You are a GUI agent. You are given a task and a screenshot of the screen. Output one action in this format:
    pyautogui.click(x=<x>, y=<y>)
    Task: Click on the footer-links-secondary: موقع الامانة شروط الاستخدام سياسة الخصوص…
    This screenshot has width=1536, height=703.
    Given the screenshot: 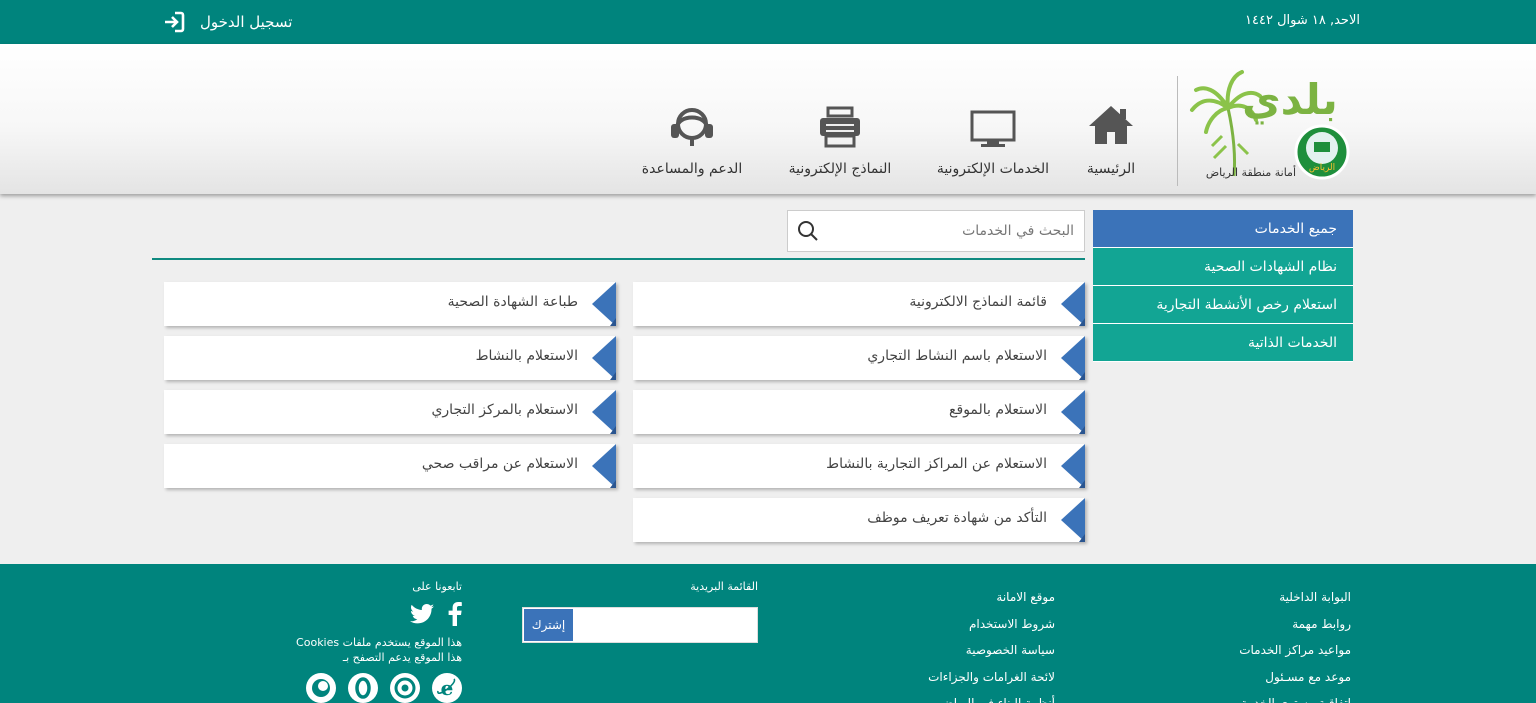 What is the action you would take?
    pyautogui.click(x=991, y=643)
    